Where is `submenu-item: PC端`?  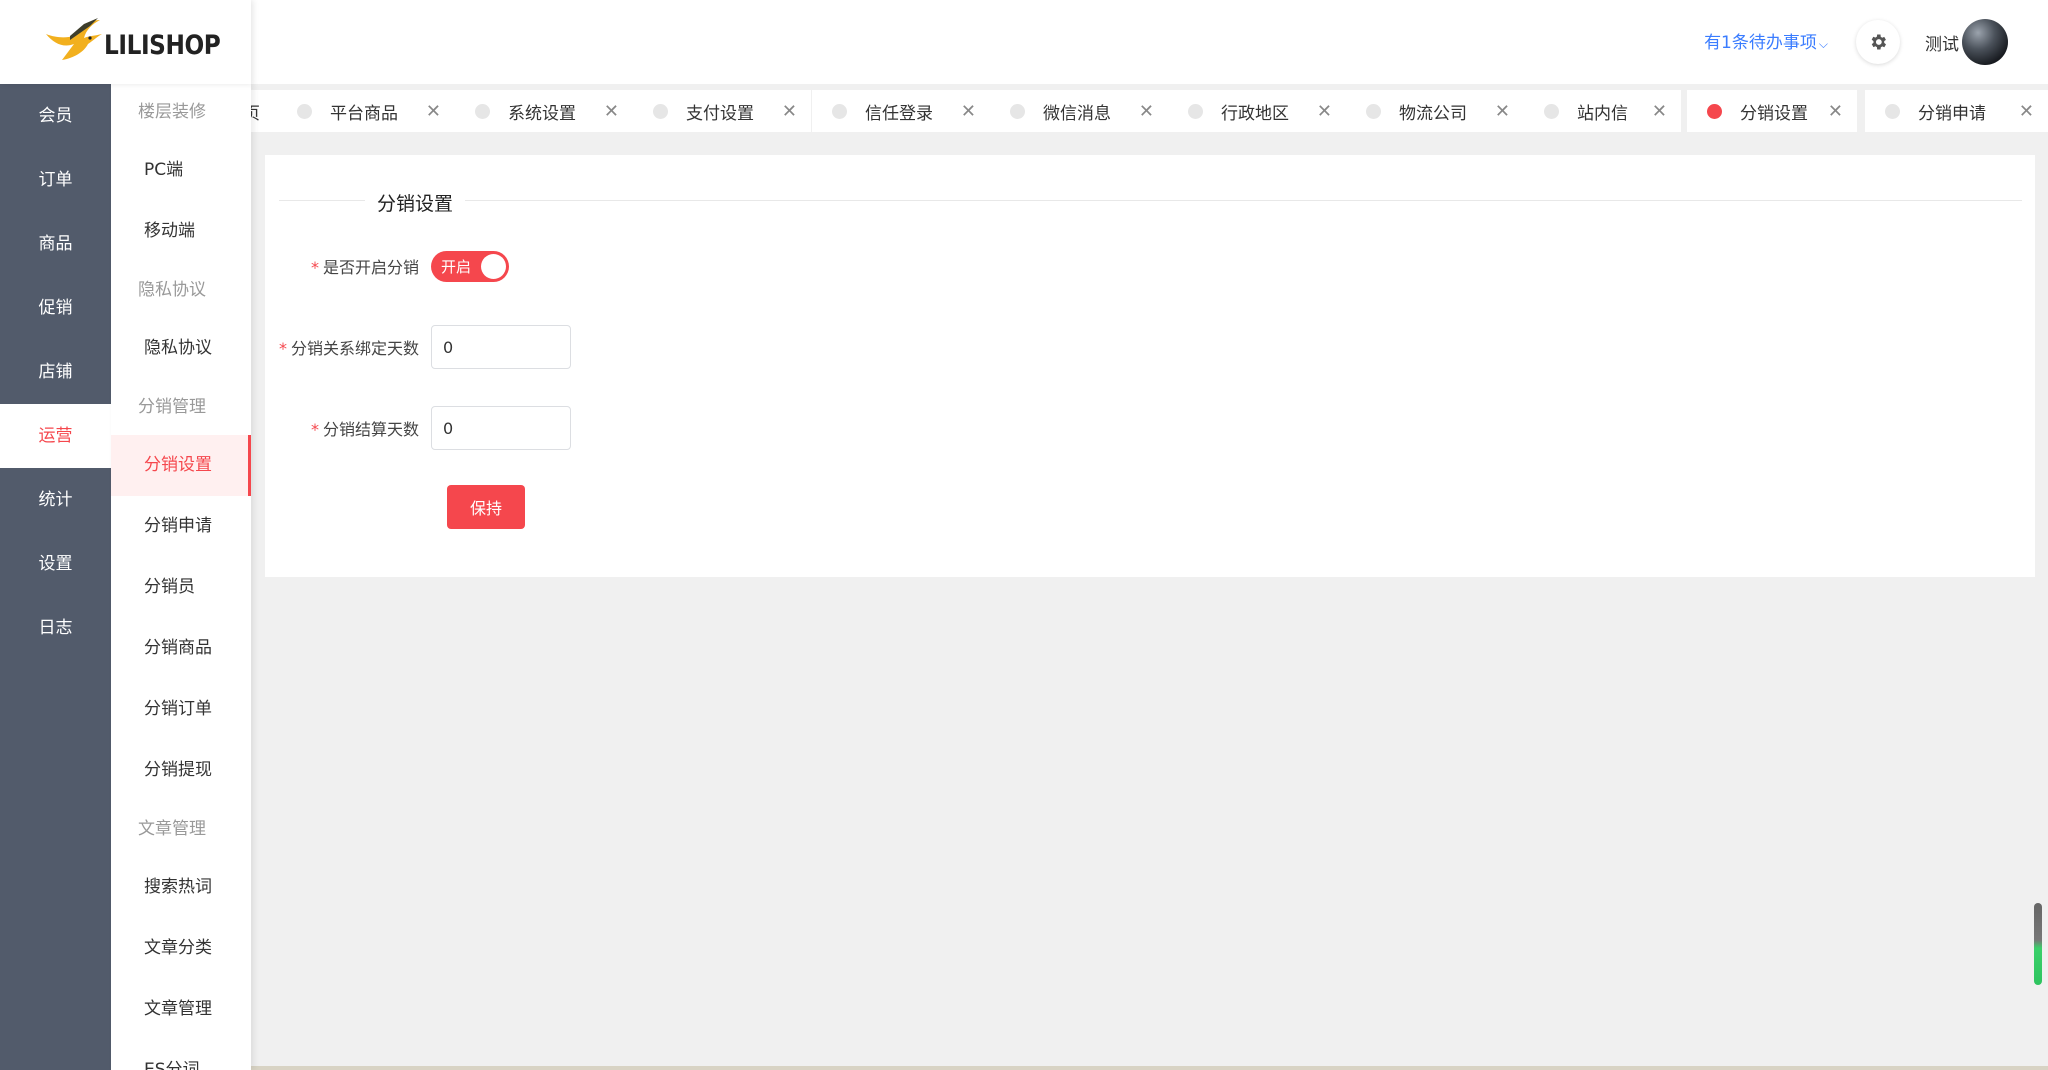 submenu-item: PC端 is located at coordinates (181, 170).